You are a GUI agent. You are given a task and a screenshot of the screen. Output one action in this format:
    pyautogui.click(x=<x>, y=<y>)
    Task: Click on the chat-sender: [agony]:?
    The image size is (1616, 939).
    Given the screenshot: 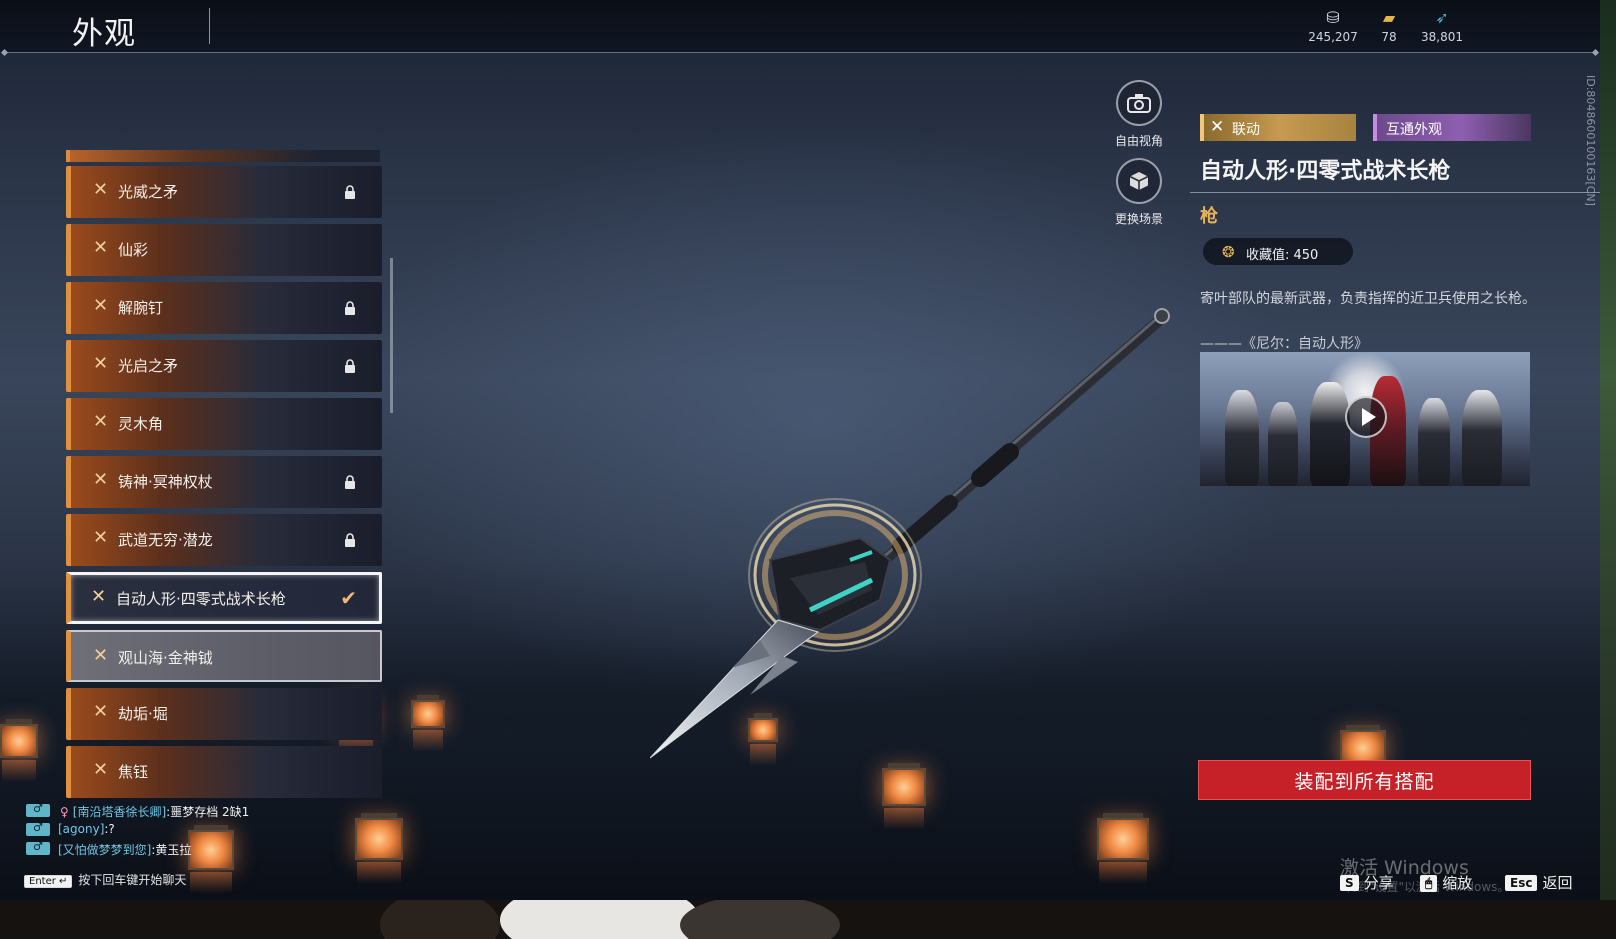 What is the action you would take?
    pyautogui.click(x=86, y=829)
    